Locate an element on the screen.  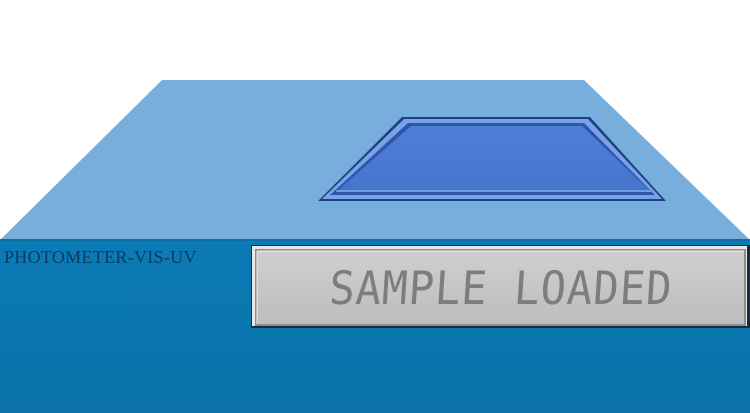
model-label: PHOTOMETER-VIS-UV is located at coordinates (100, 257).